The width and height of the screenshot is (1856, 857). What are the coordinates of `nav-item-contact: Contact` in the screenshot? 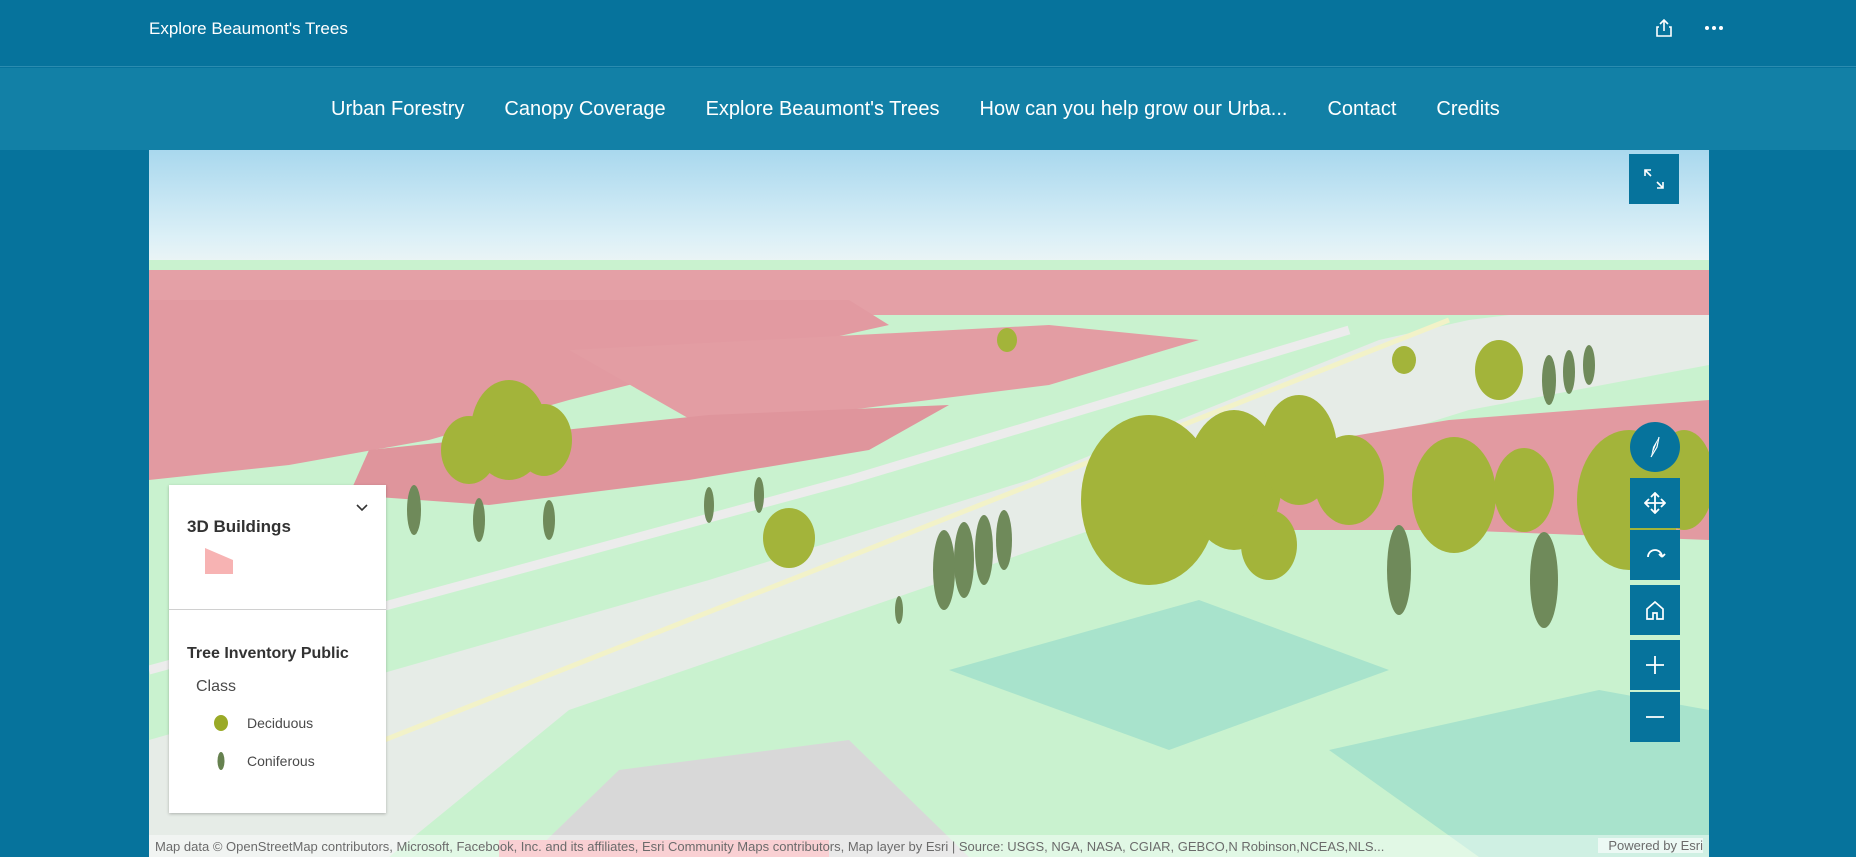 It's located at (1361, 109).